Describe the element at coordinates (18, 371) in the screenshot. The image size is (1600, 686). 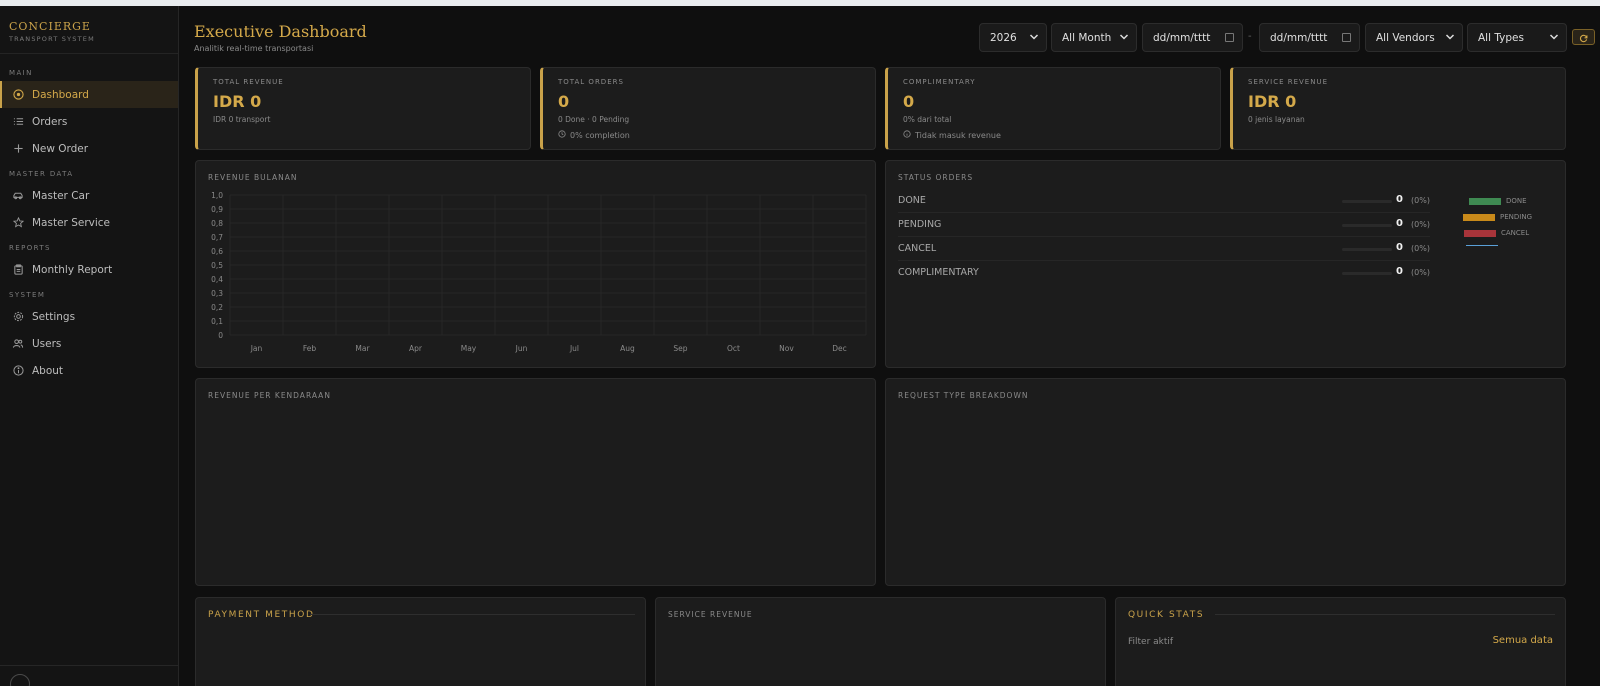
I see `info-icon` at that location.